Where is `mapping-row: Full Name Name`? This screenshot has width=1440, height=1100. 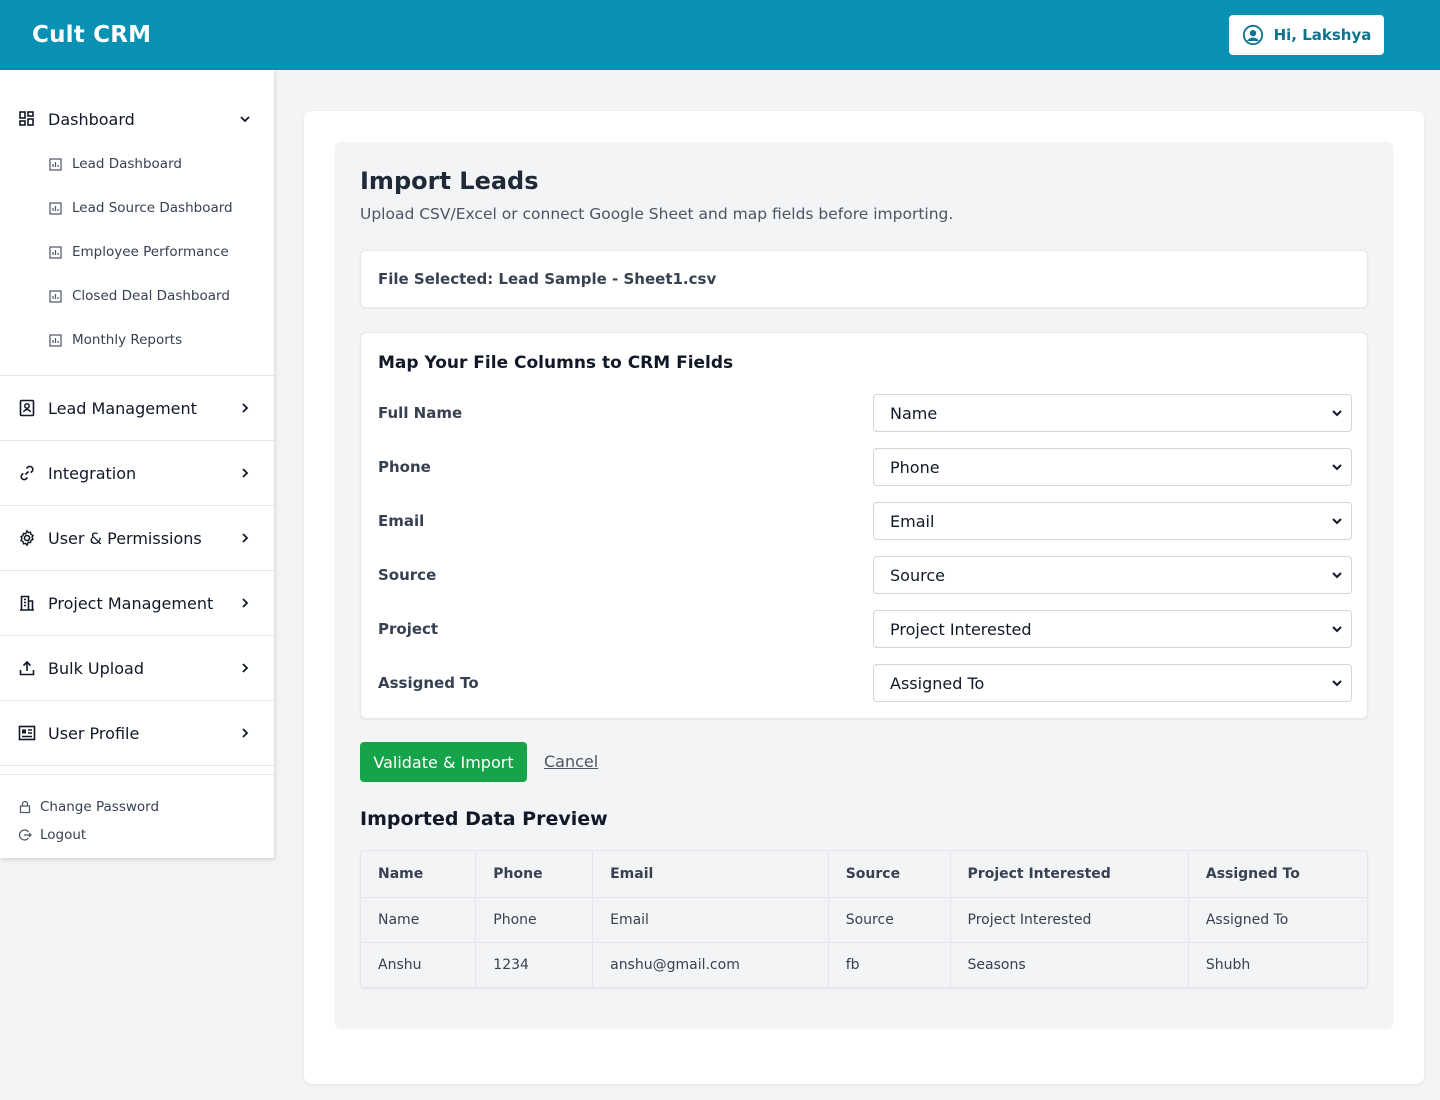
mapping-row: Full Name Name is located at coordinates (865, 413).